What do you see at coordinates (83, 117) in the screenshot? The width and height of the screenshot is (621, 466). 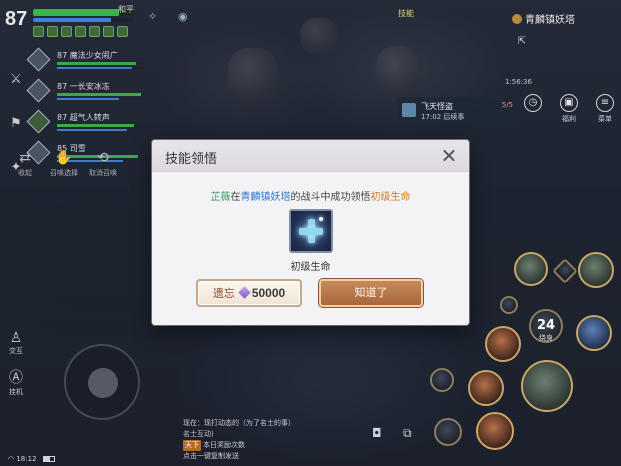 I see `team-member-name: 87 超气人转声` at bounding box center [83, 117].